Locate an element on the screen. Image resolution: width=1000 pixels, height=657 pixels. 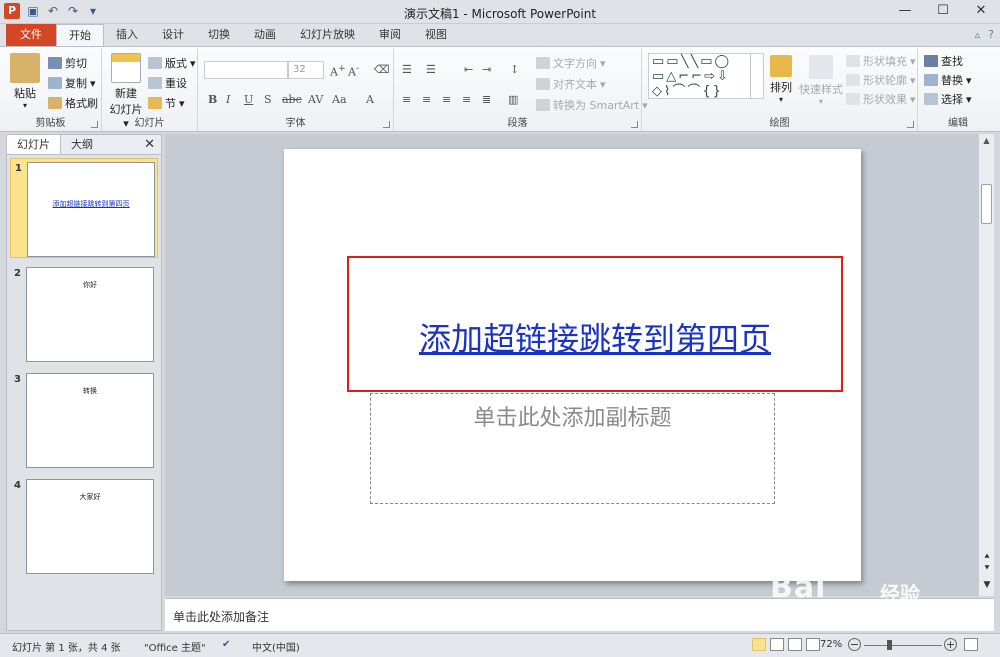
cut-button: 剪切 is located at coordinates (67, 63).